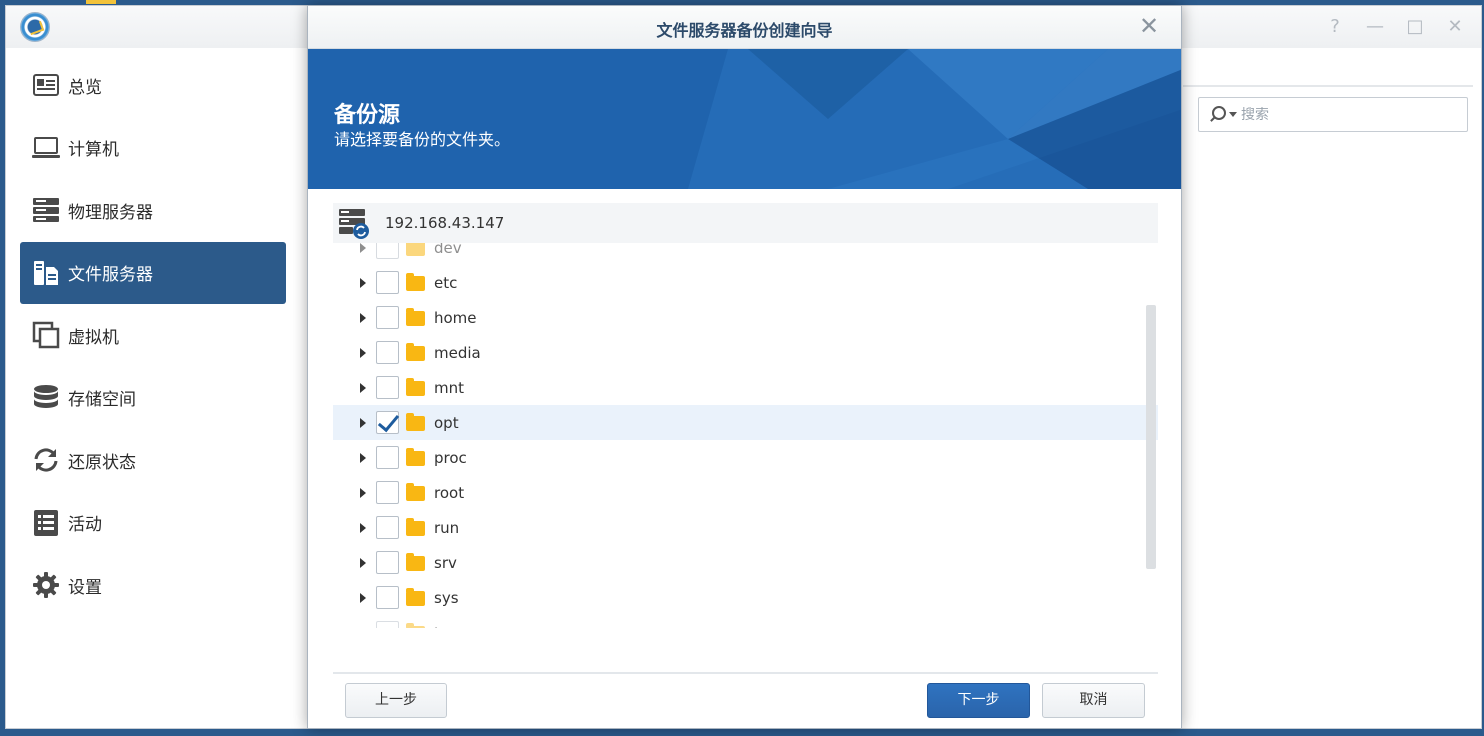 The height and width of the screenshot is (736, 1484). Describe the element at coordinates (745, 282) in the screenshot. I see `tree-row-etc: etc` at that location.